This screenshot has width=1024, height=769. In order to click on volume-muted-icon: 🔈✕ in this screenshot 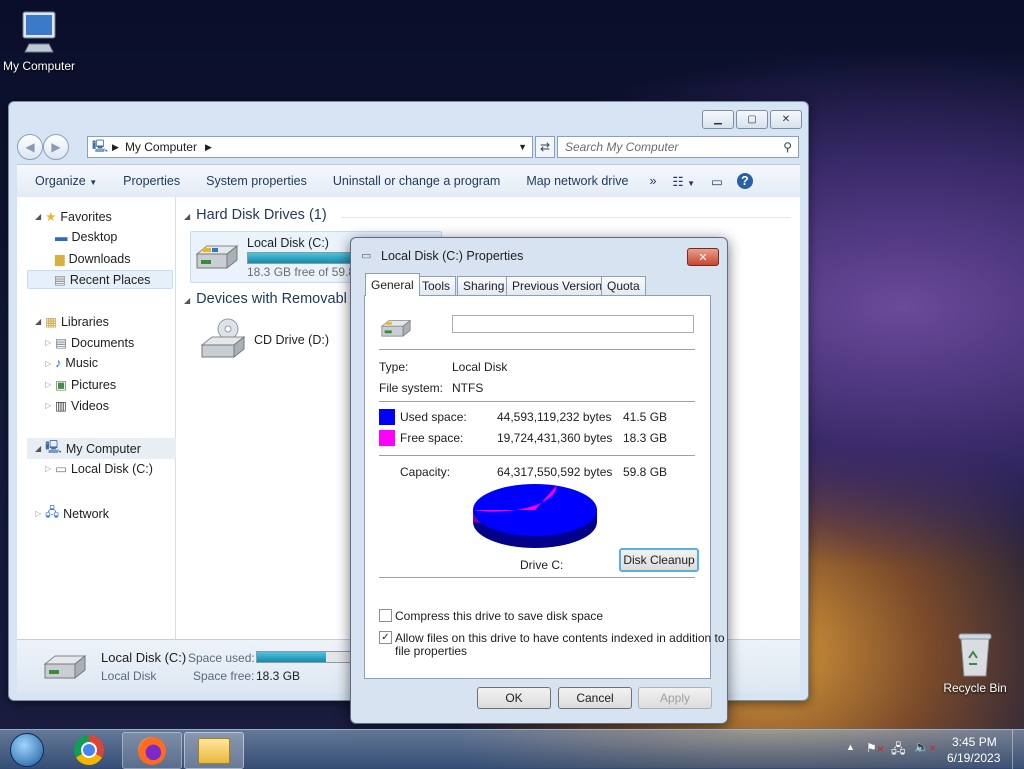, I will do `click(925, 747)`.